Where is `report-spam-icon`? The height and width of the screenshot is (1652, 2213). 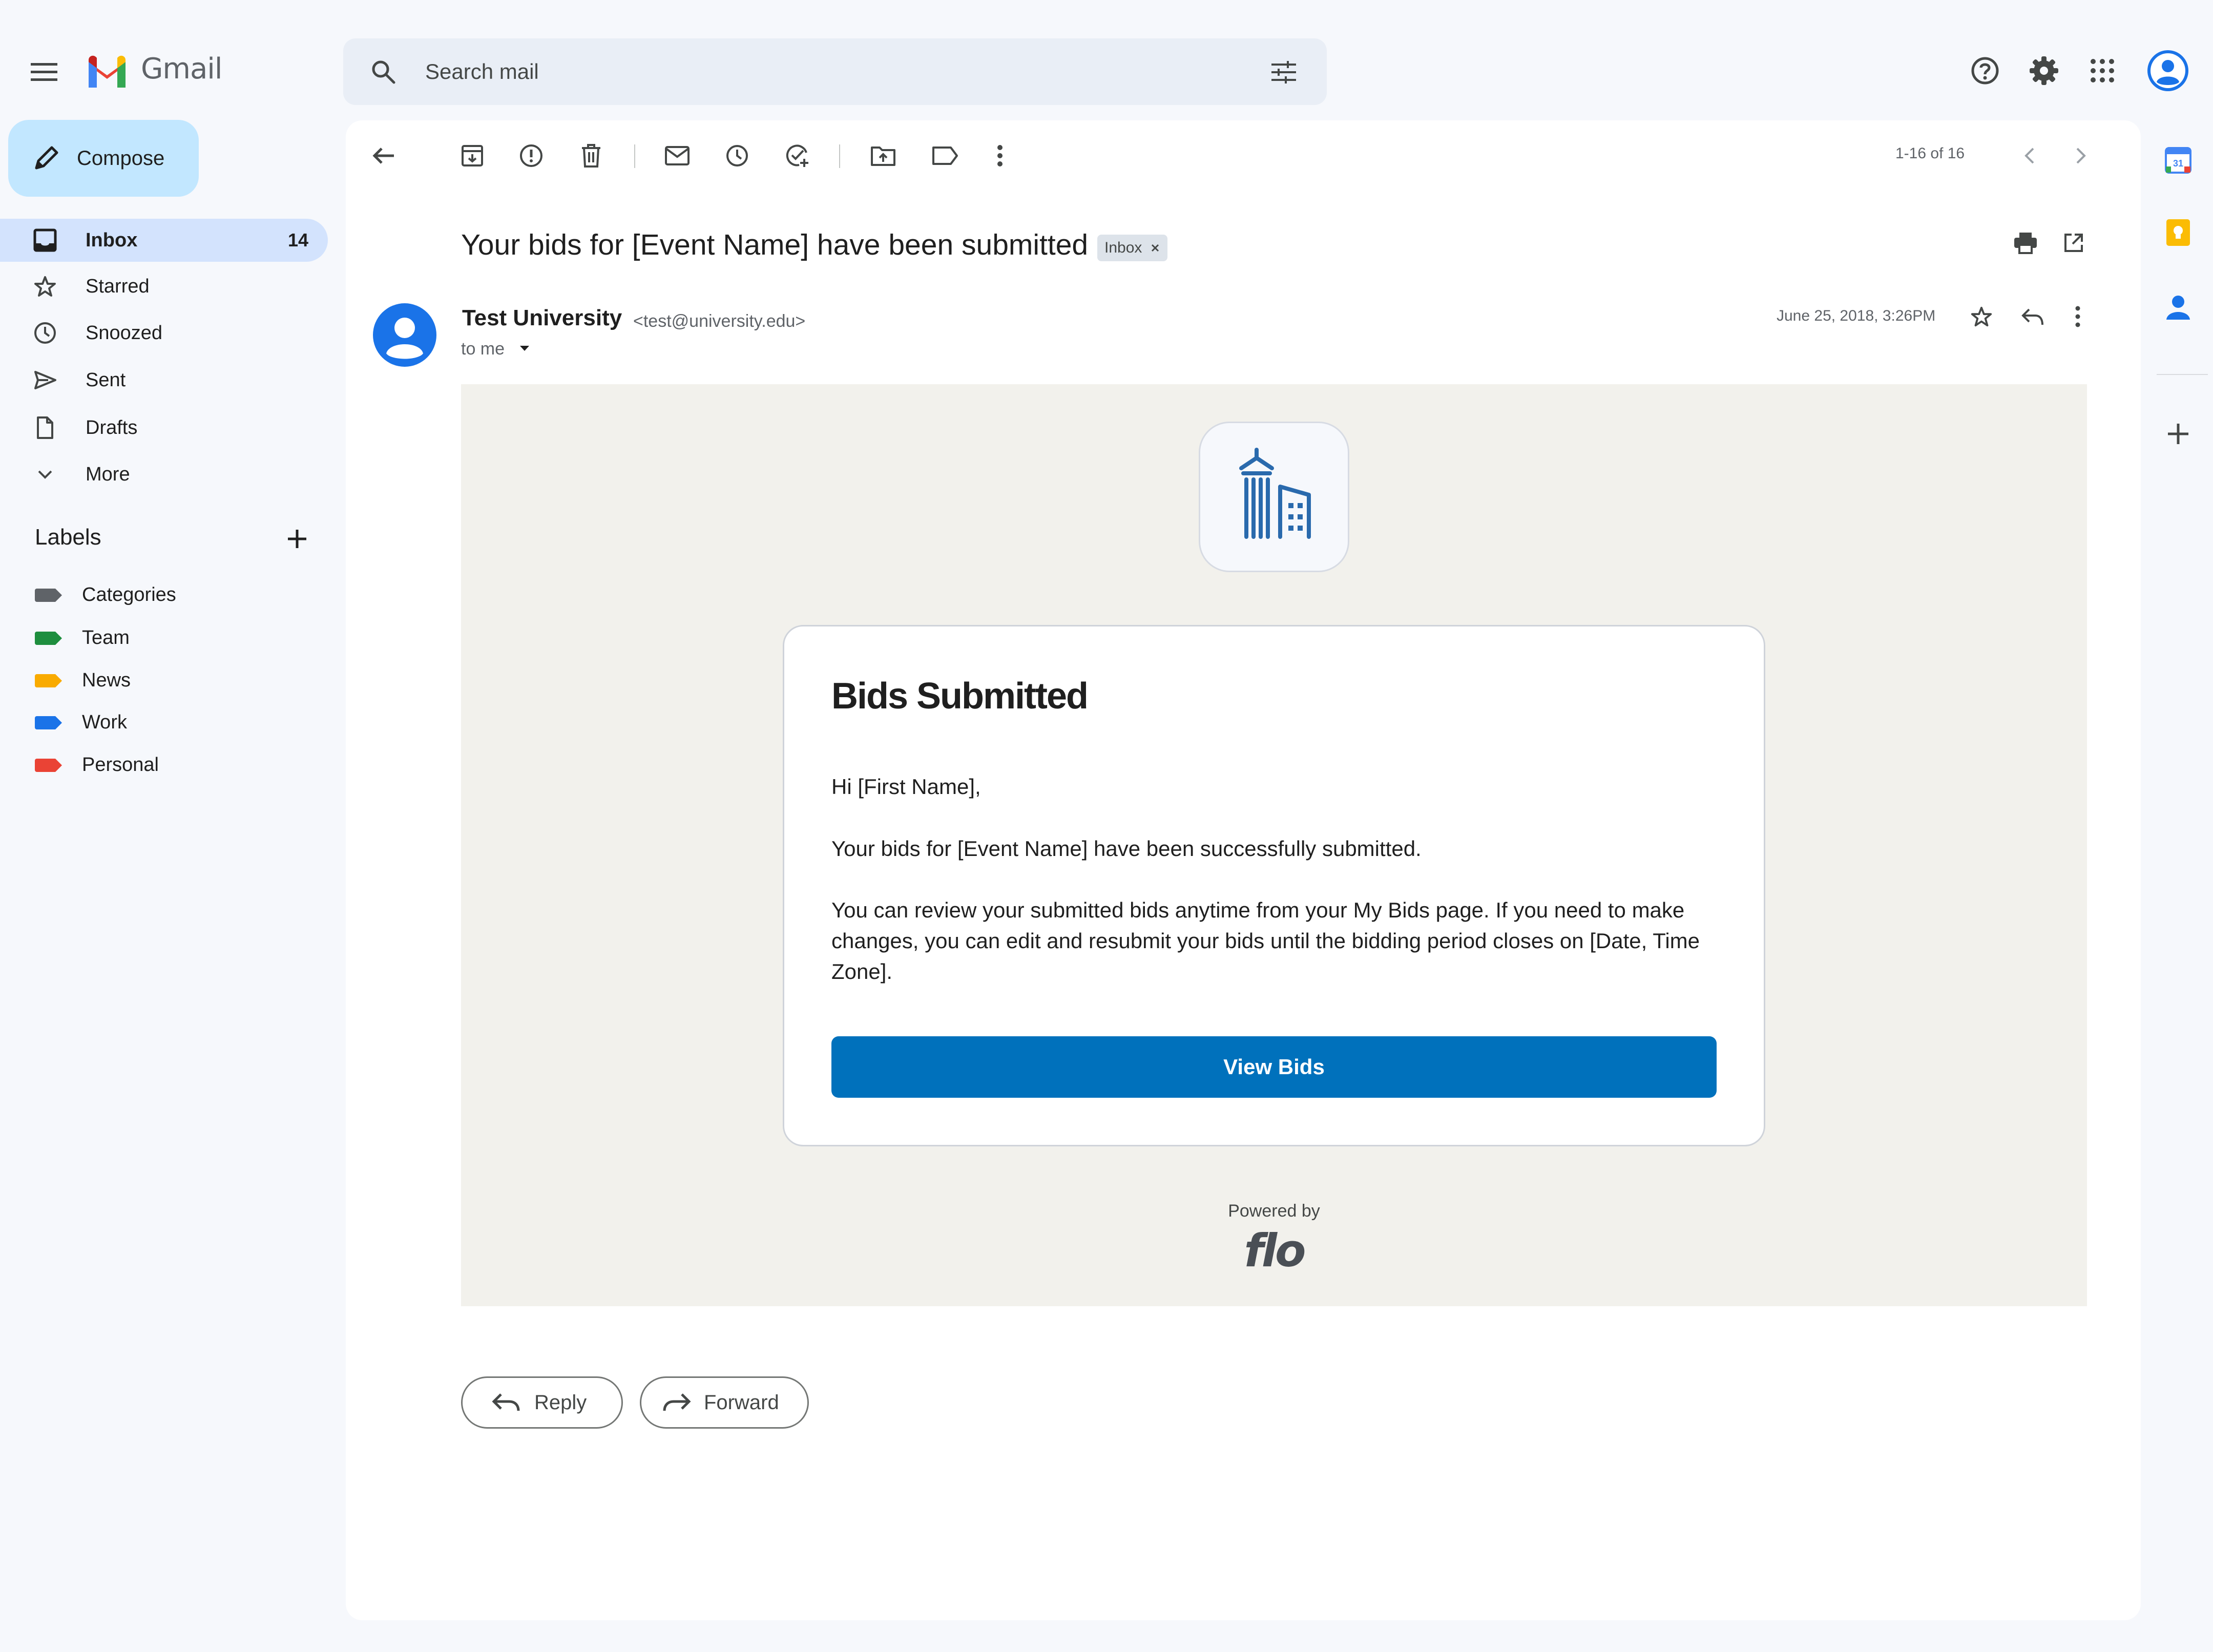
report-spam-icon is located at coordinates (531, 155).